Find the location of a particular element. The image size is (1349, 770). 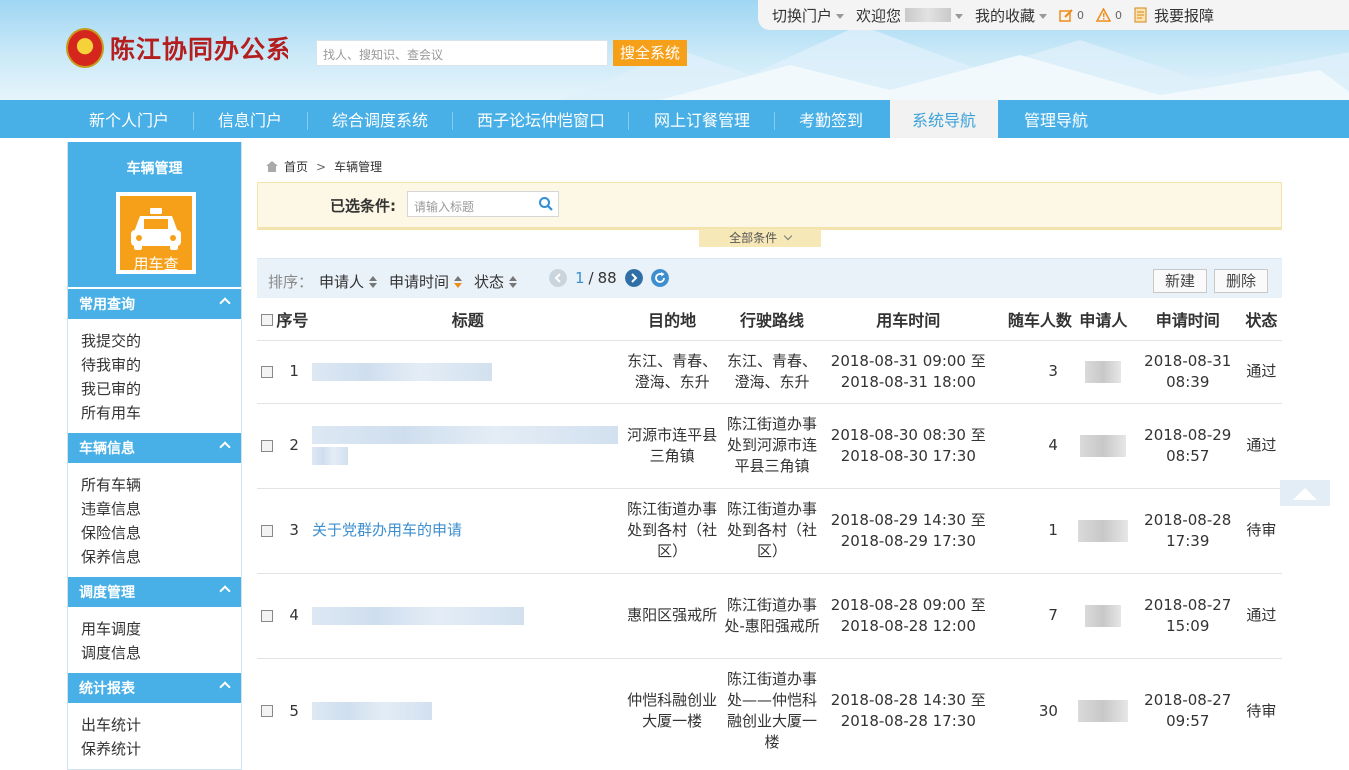

refresh-icon is located at coordinates (659, 278).